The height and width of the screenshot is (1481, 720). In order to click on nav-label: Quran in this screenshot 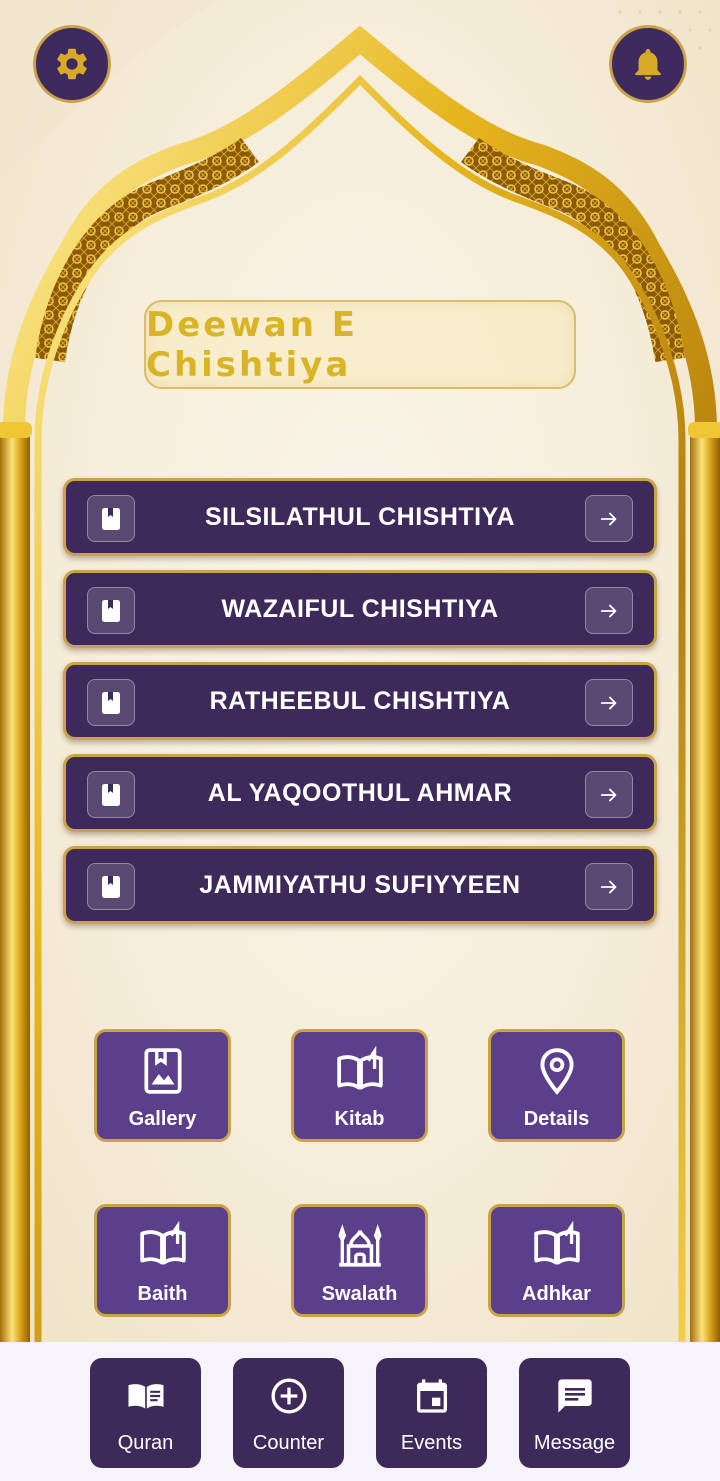, I will do `click(145, 1443)`.